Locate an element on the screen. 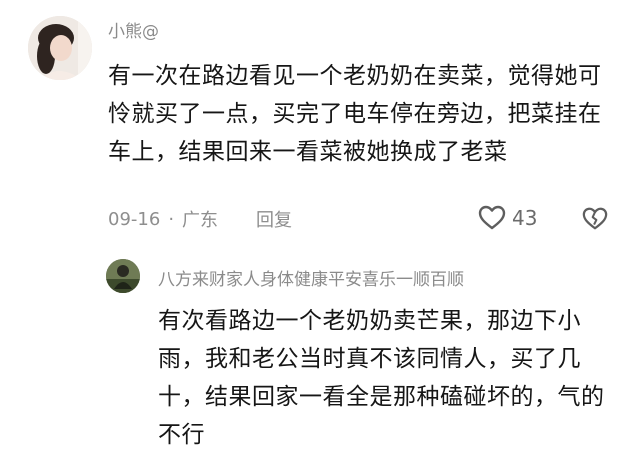 Image resolution: width=640 pixels, height=454 pixels. reply-avatar is located at coordinates (123, 276).